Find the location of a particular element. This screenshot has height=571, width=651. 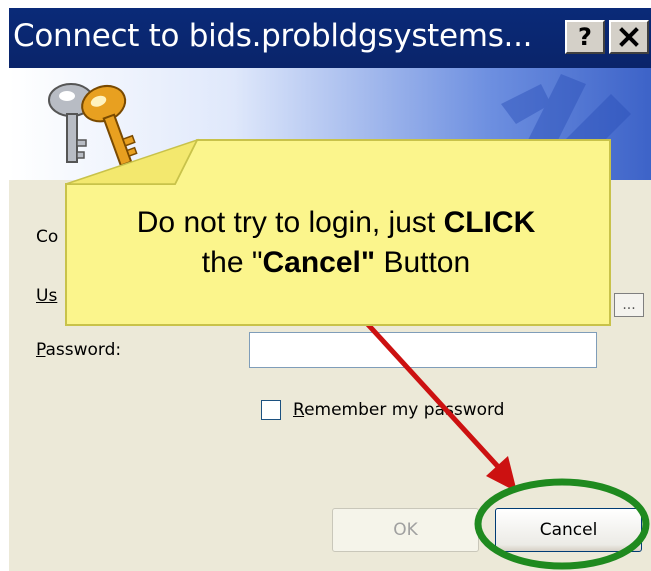

title-bar: Connect to bids.probldgsystems... ? is located at coordinates (330, 38).